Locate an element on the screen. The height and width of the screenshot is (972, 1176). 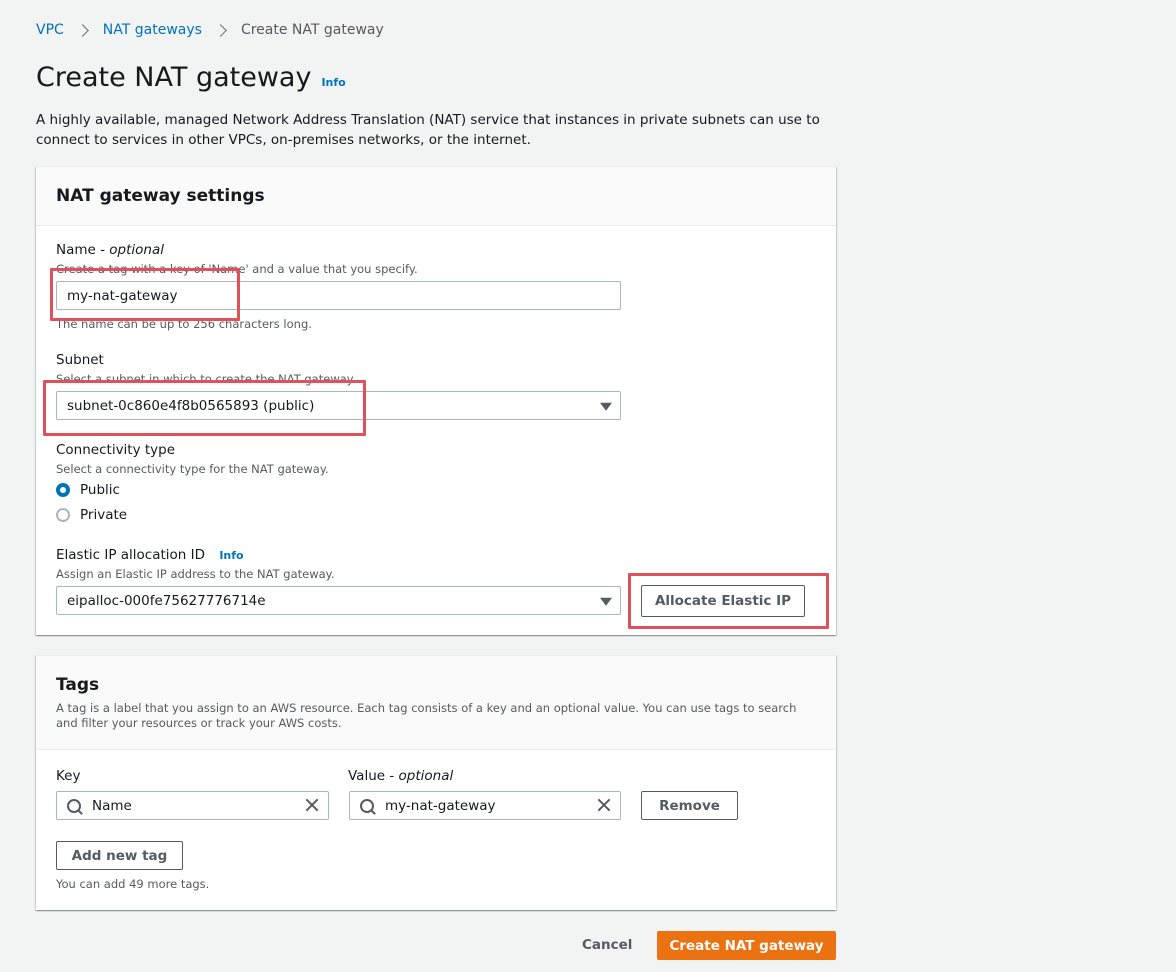
remove-tag-button: Remove is located at coordinates (689, 805).